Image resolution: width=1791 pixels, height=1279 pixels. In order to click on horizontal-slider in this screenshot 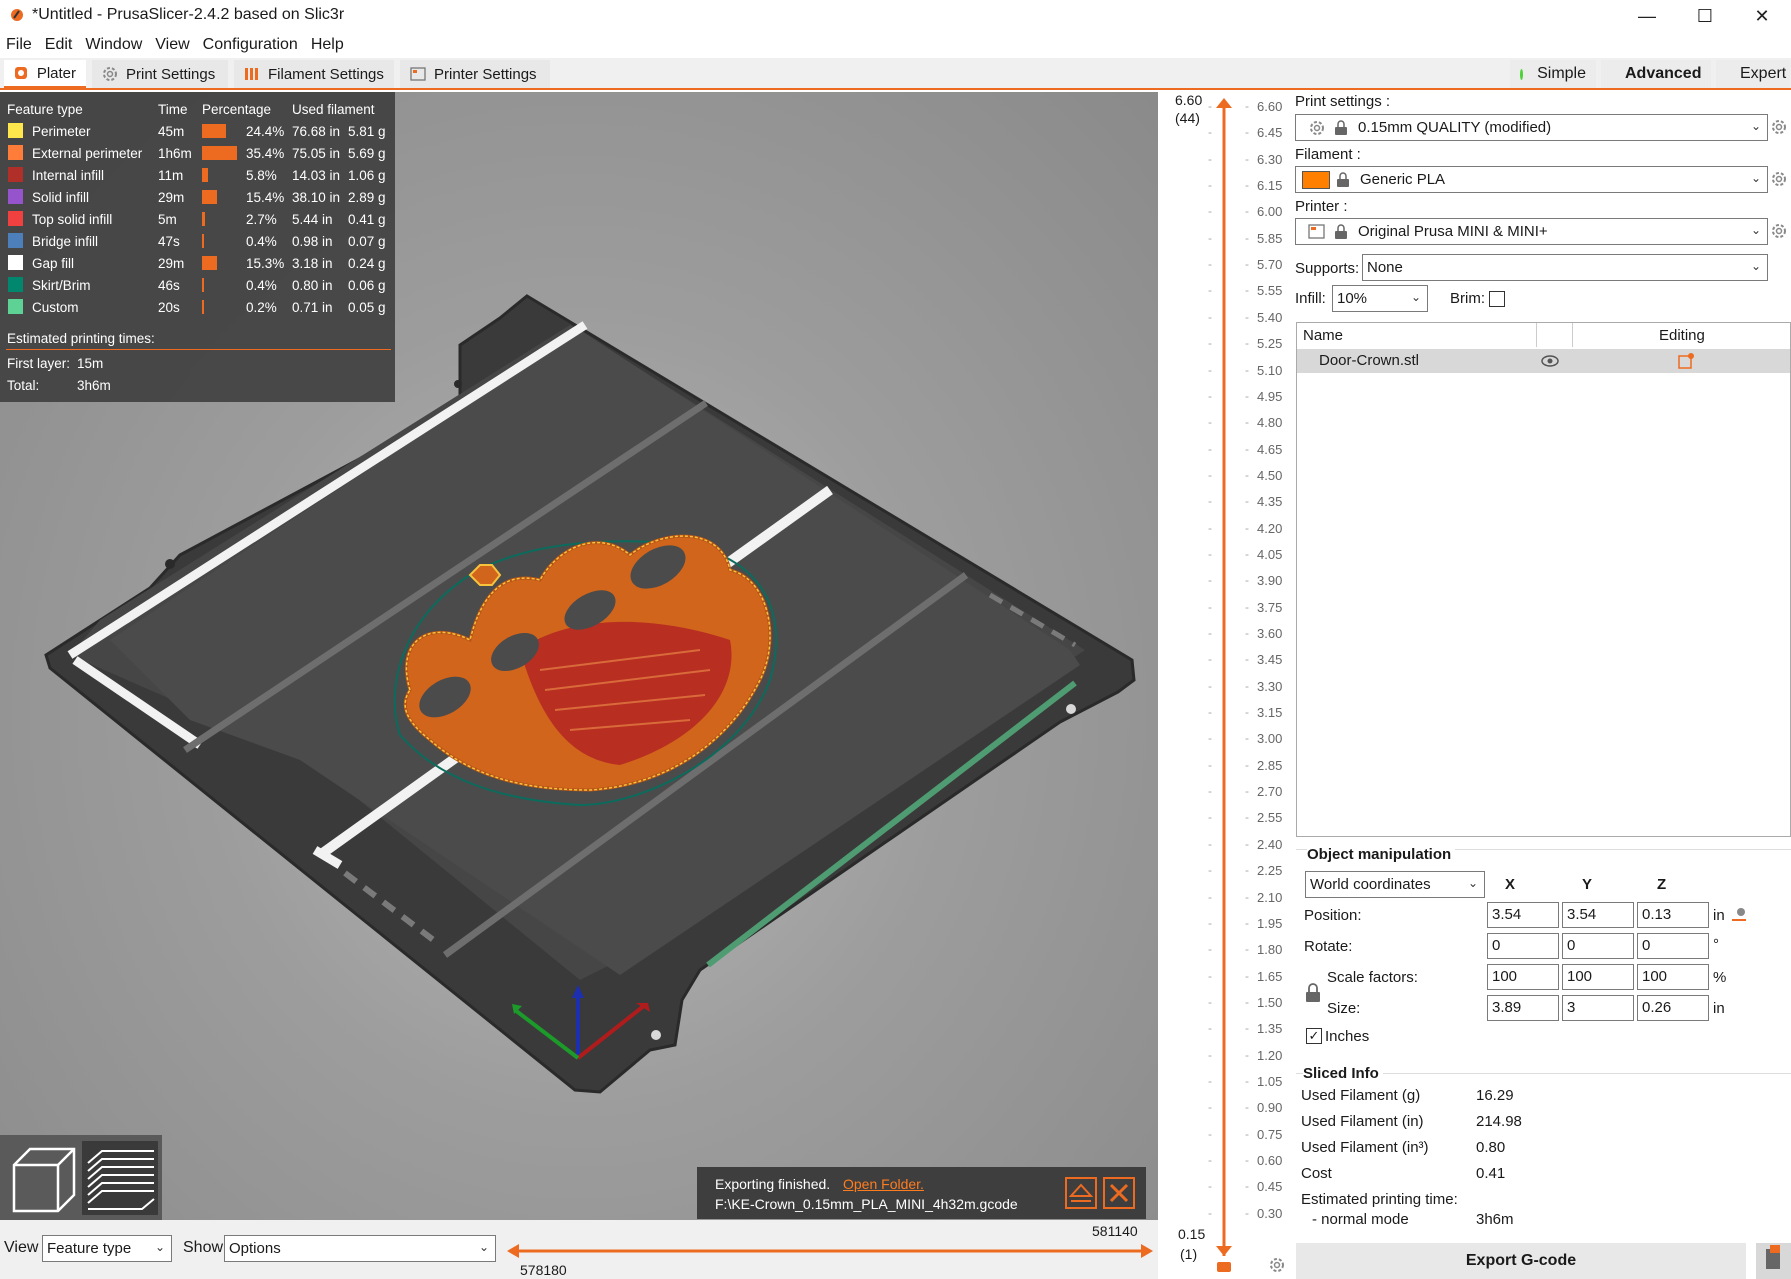, I will do `click(830, 1251)`.